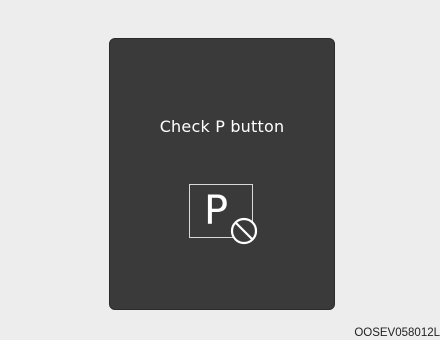 This screenshot has width=440, height=340. What do you see at coordinates (222, 126) in the screenshot?
I see `warning-message: Check P button` at bounding box center [222, 126].